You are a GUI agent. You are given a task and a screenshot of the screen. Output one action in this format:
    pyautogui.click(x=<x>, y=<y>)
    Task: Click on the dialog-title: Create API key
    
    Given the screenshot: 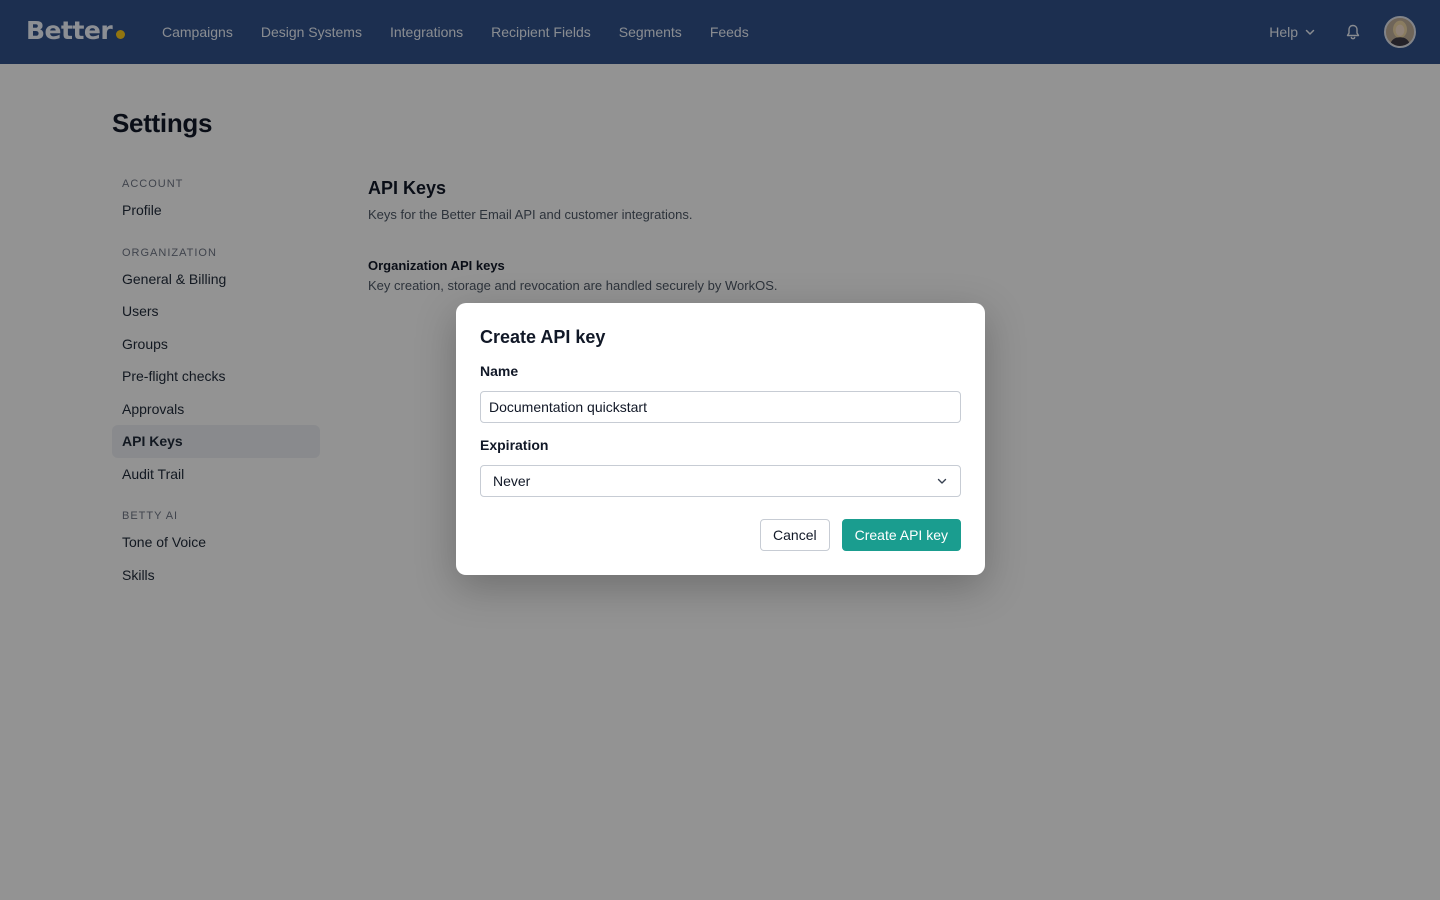 What is the action you would take?
    pyautogui.click(x=543, y=337)
    